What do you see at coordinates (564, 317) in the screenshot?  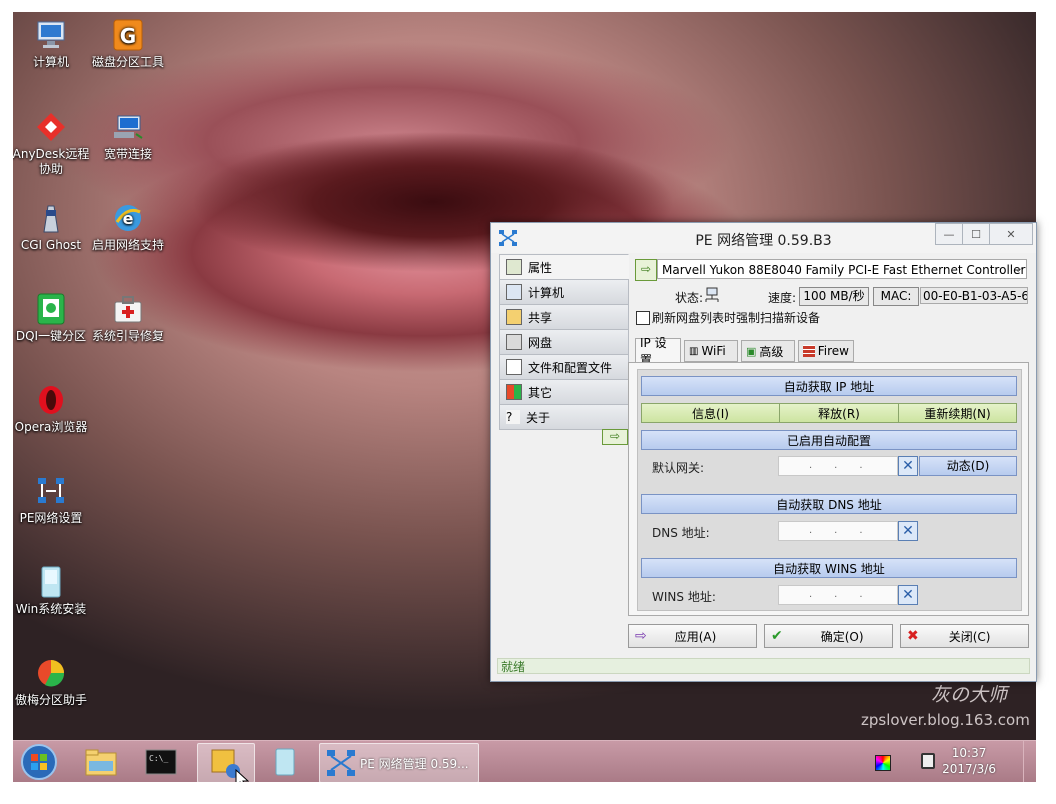 I see `sidebar-item-share: 共享` at bounding box center [564, 317].